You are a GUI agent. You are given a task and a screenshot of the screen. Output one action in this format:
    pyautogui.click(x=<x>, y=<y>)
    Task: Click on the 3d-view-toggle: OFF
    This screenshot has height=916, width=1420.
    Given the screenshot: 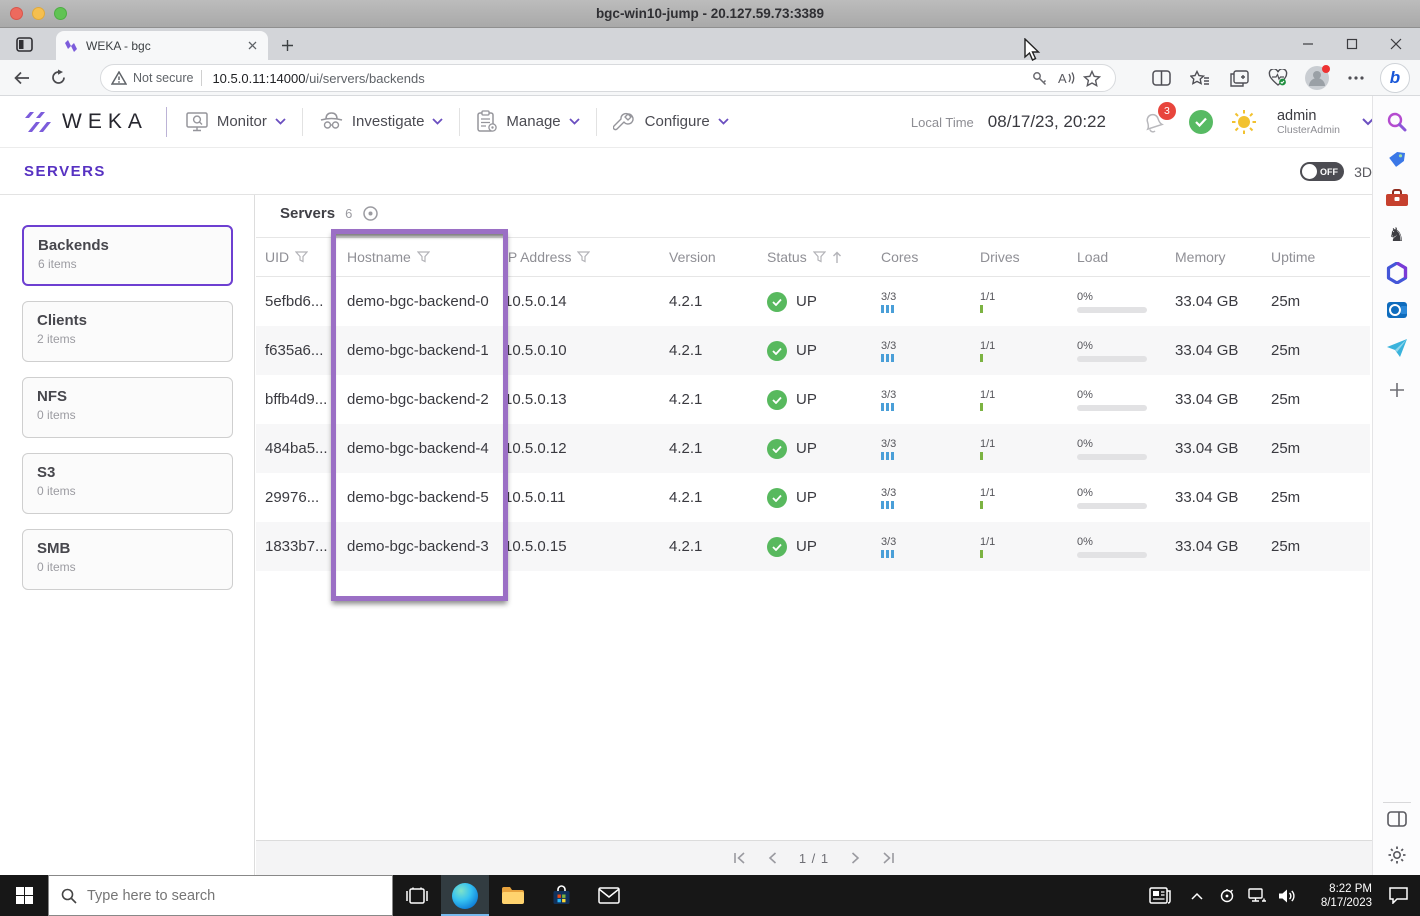 What is the action you would take?
    pyautogui.click(x=1322, y=171)
    